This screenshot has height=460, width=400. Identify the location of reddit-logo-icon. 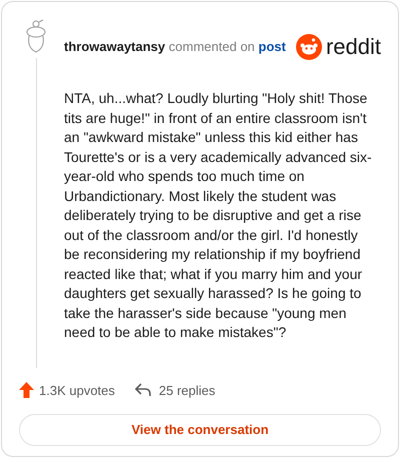
(309, 47).